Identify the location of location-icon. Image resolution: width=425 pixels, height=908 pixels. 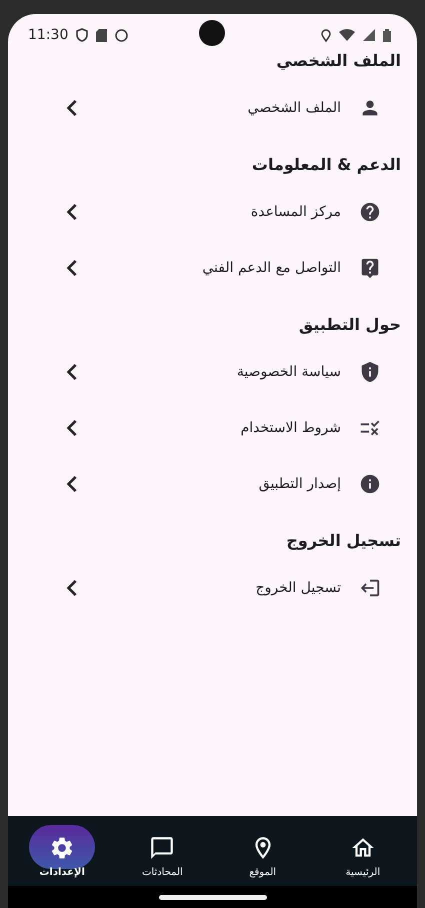
(326, 35).